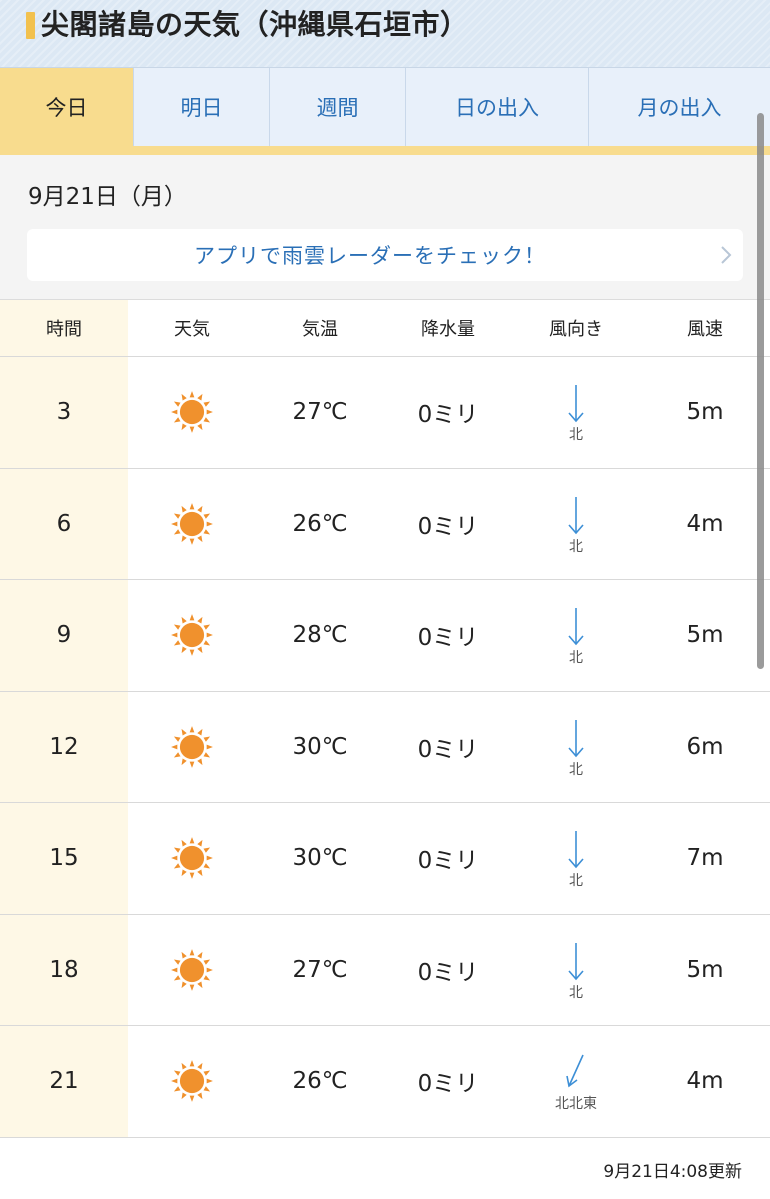 This screenshot has height=1199, width=770. I want to click on app-radar-banner: アプリで雨雲レーダーをチェック！, so click(385, 255).